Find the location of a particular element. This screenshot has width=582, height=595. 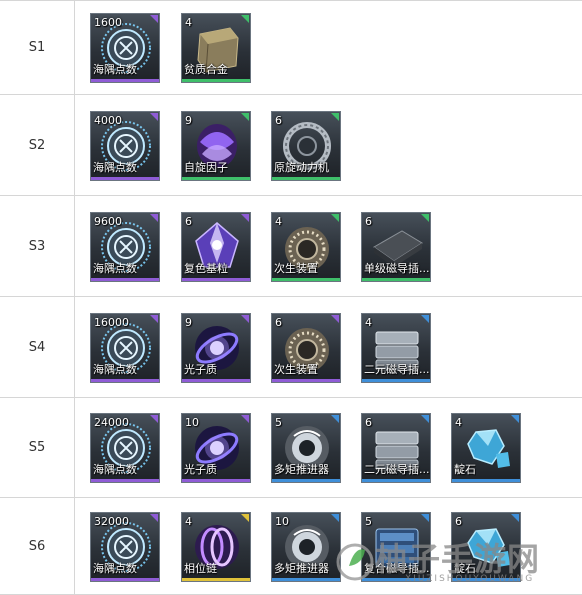

item-name: 自旋因子 is located at coordinates (206, 167).